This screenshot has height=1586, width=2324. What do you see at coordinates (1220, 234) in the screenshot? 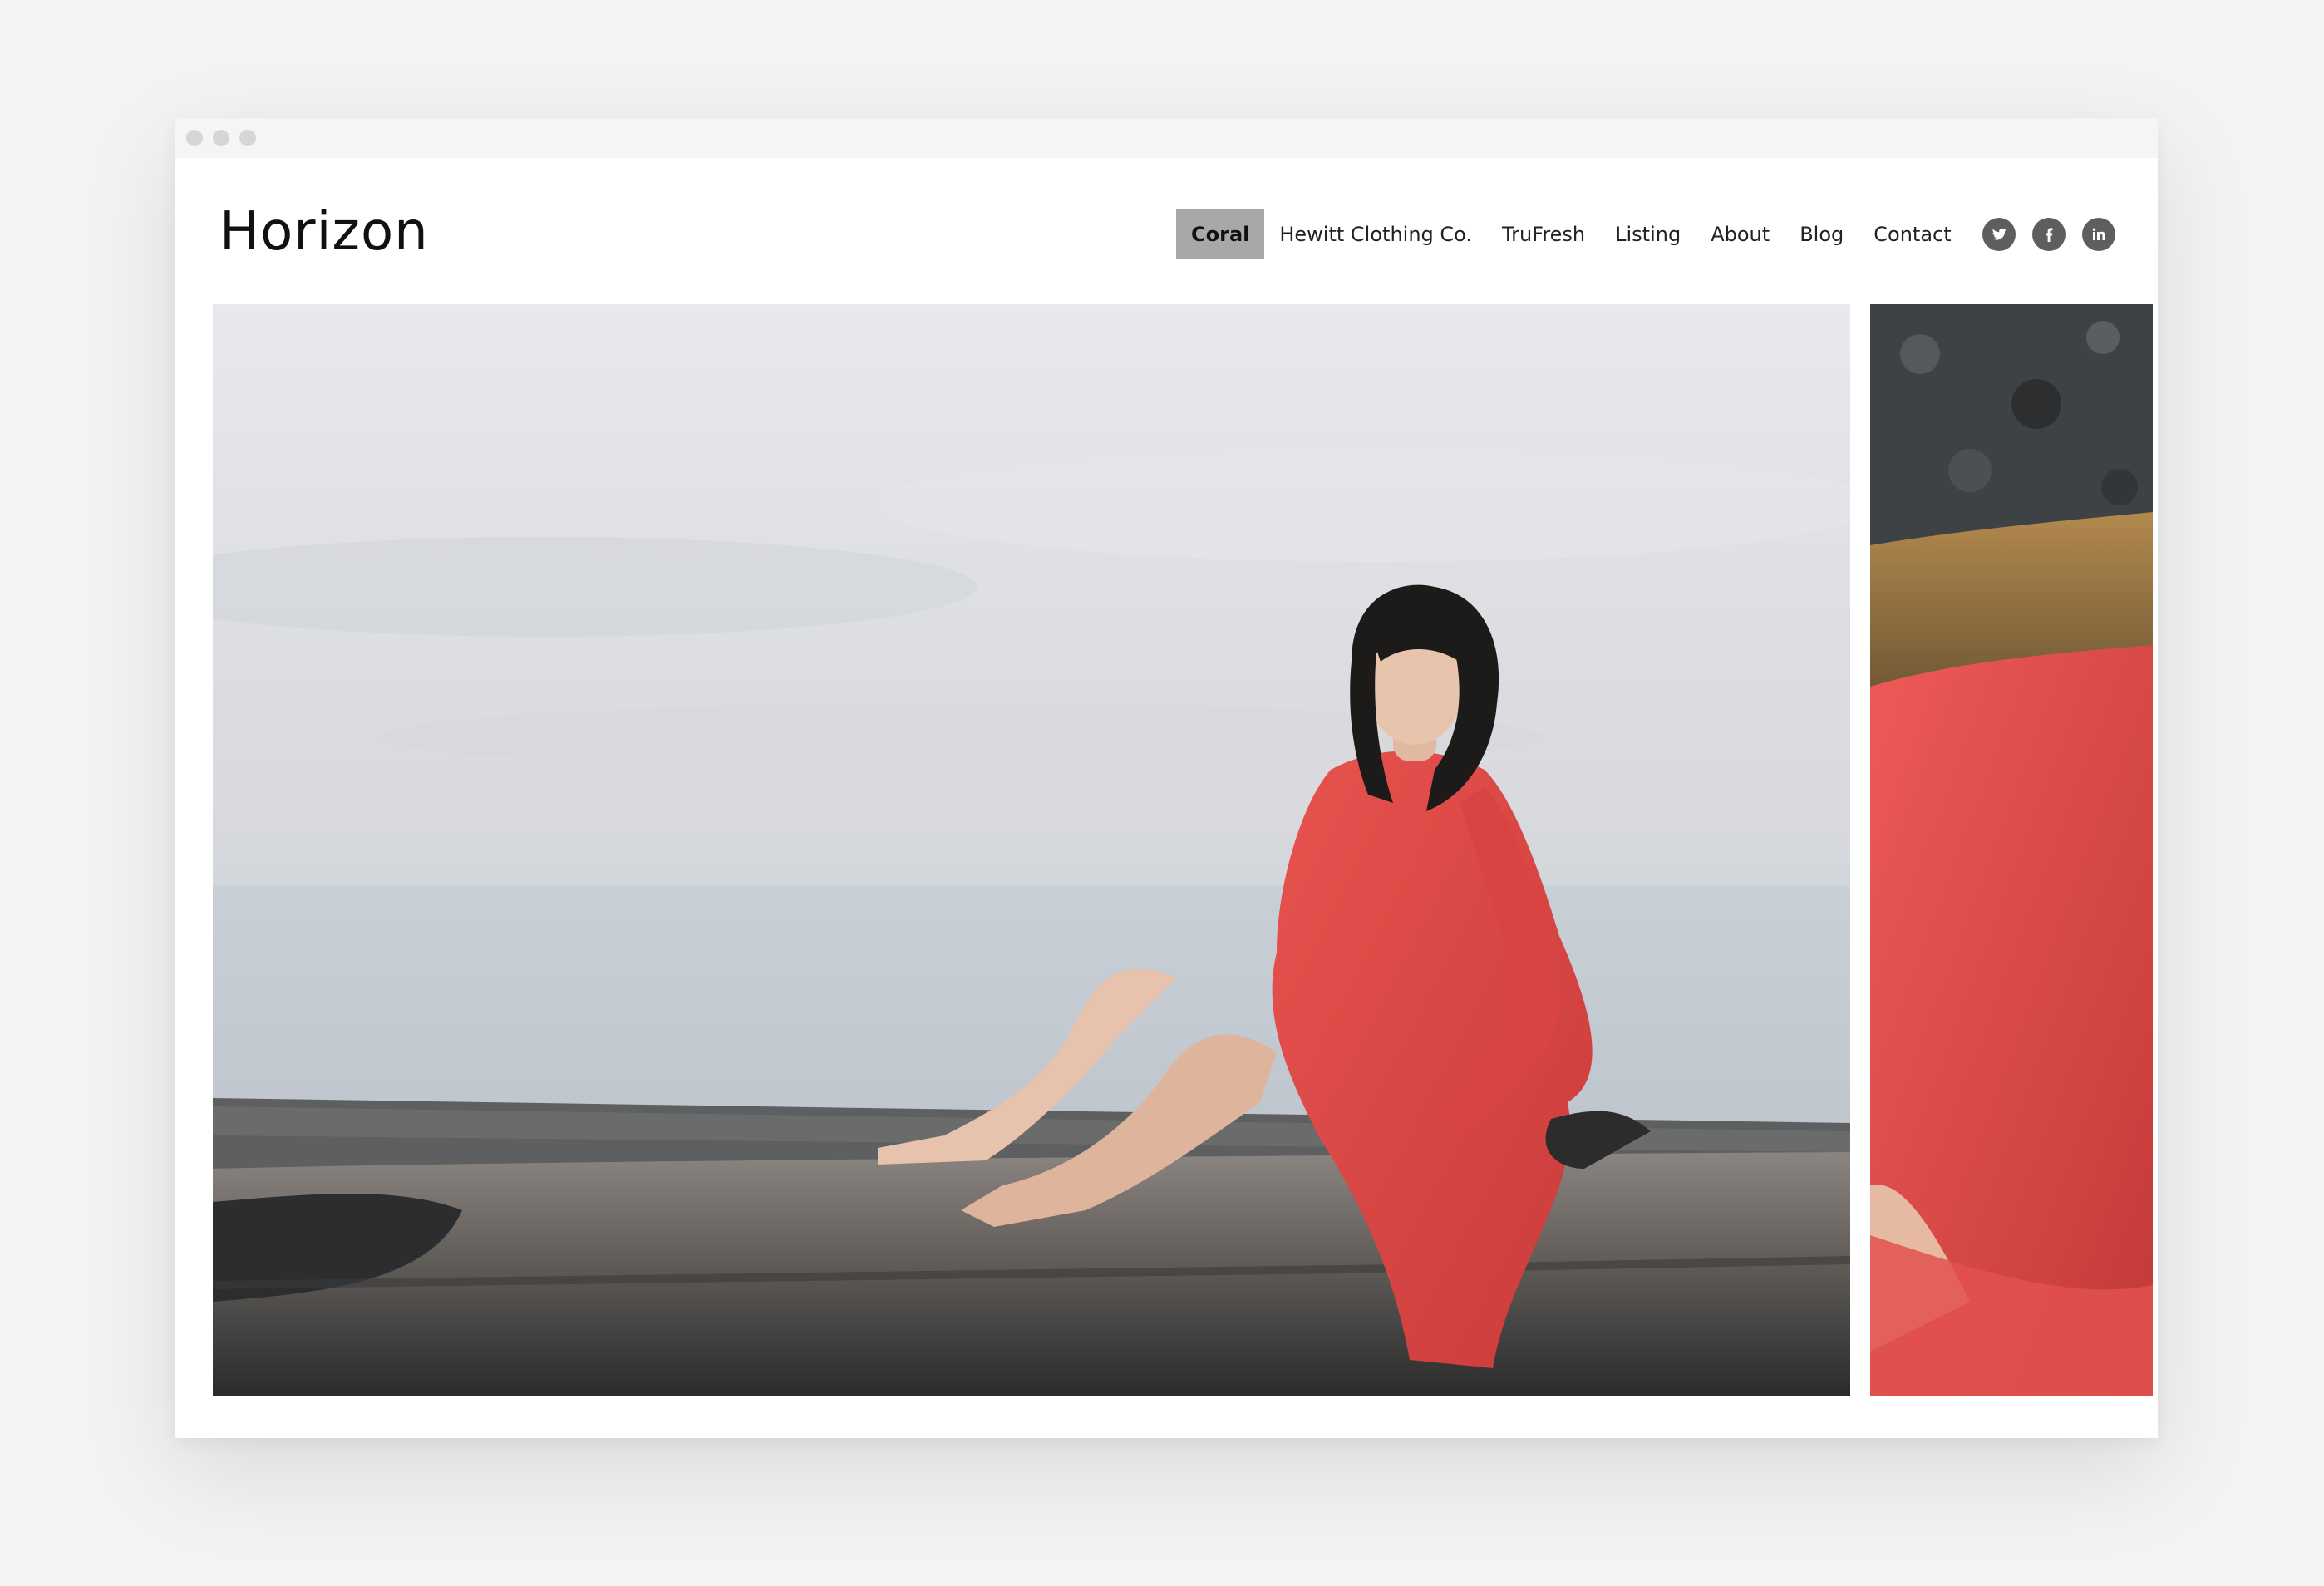
I see `nav-item-coral: Coral` at bounding box center [1220, 234].